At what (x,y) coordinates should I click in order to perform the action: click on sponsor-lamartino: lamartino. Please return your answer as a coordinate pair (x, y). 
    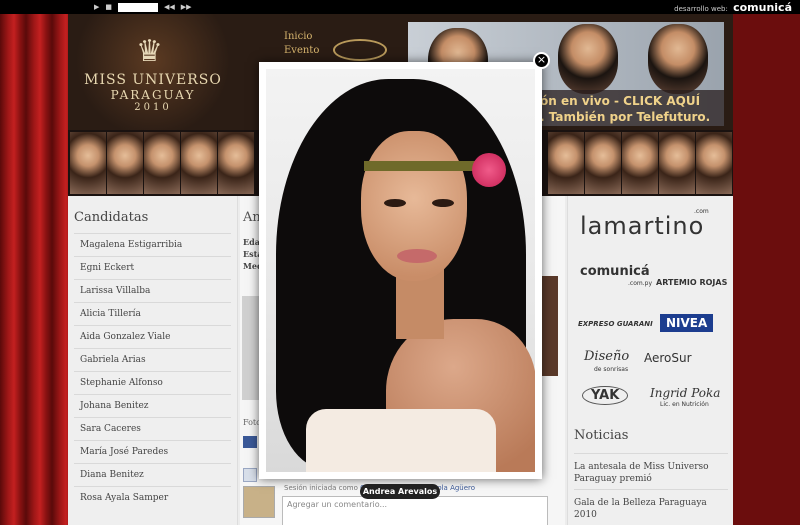
    Looking at the image, I should click on (642, 226).